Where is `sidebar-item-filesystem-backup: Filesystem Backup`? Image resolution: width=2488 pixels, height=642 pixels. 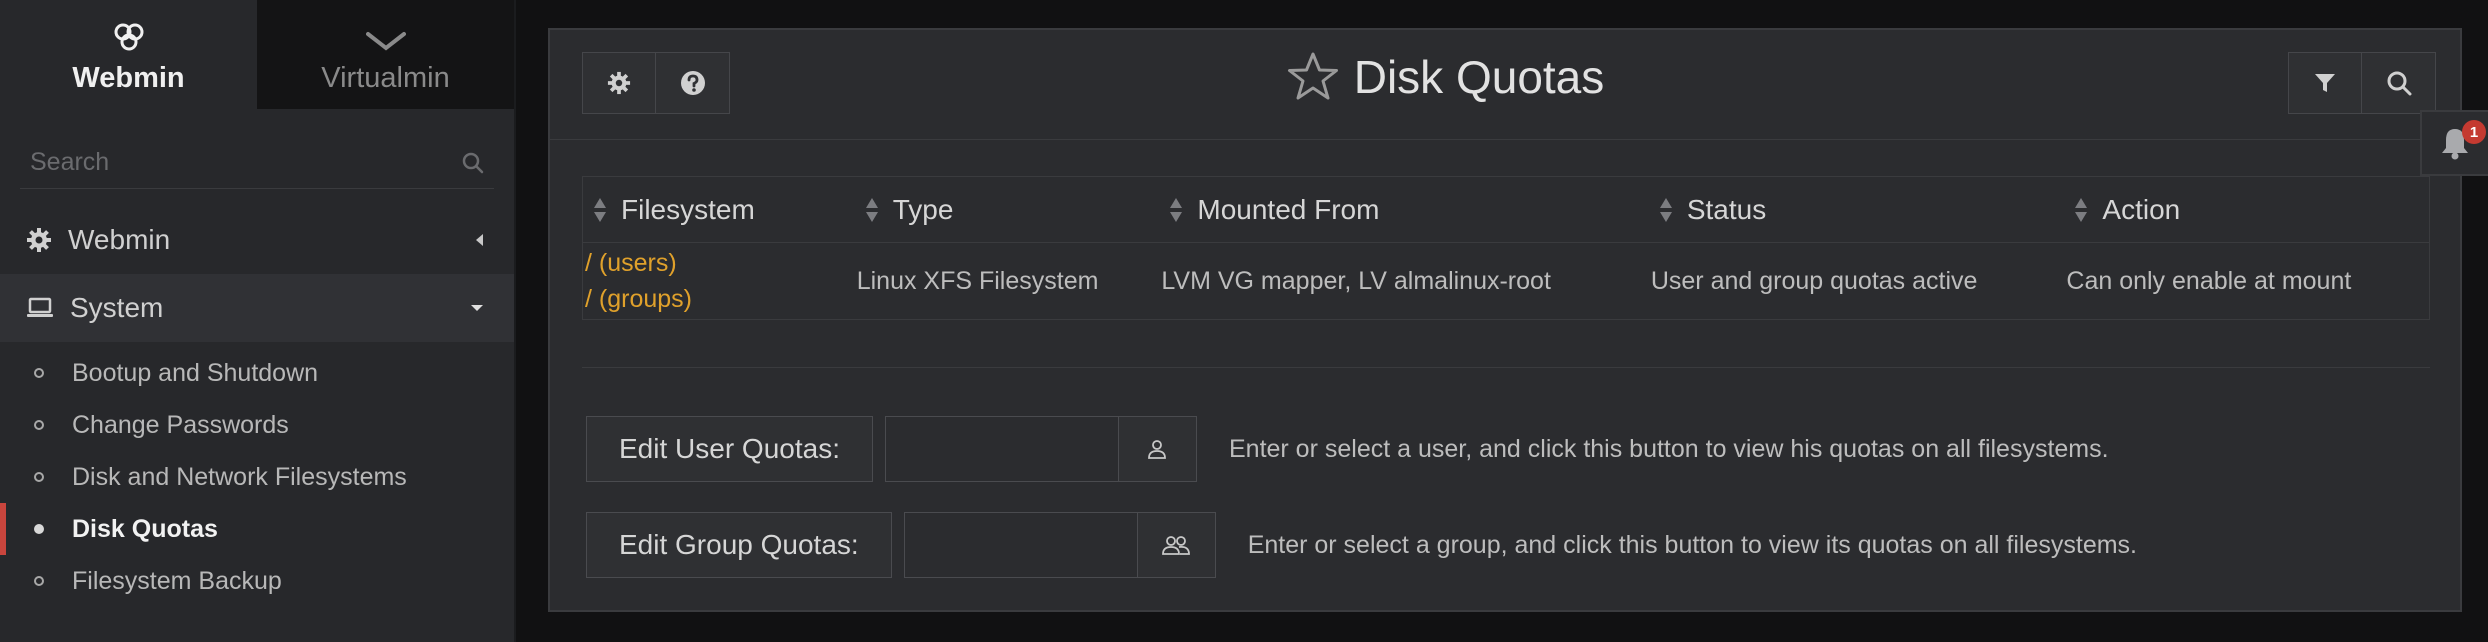 sidebar-item-filesystem-backup: Filesystem Backup is located at coordinates (257, 581).